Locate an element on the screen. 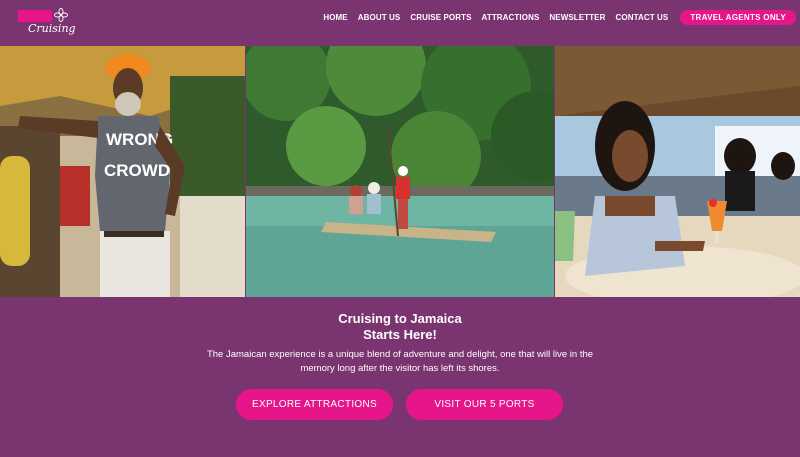  nav-item-newsletter: NEWSLETTER is located at coordinates (577, 17).